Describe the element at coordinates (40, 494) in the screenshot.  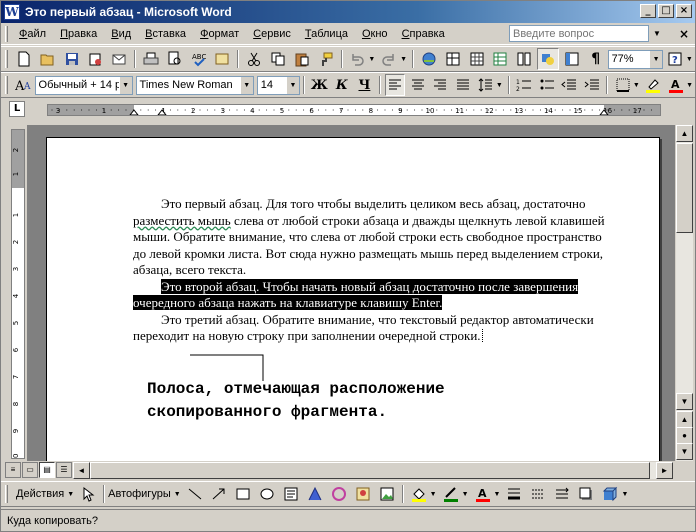
I see `actions-menu: Действия` at that location.